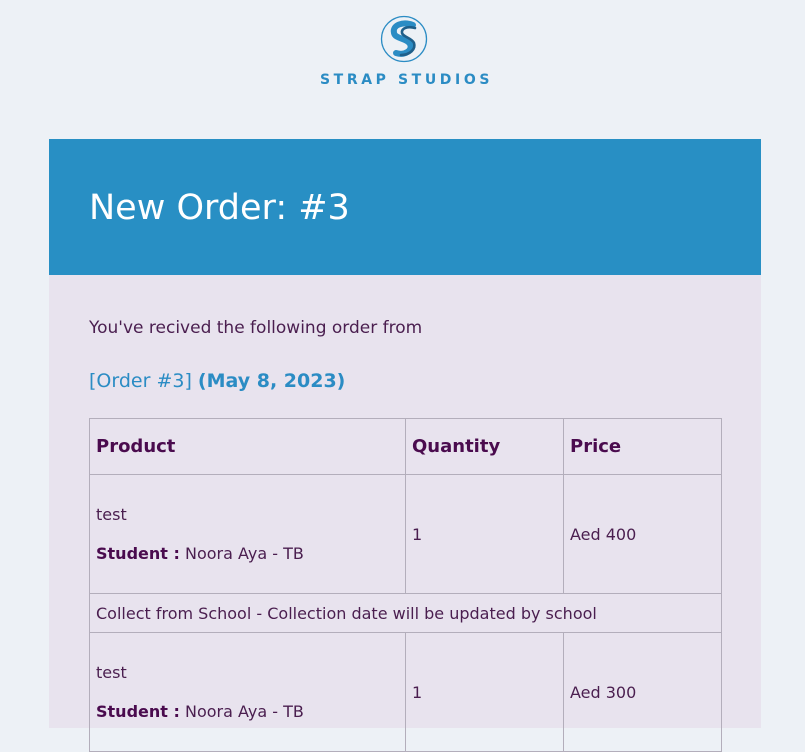 This screenshot has width=805, height=752. I want to click on order-link: [Order #3], so click(140, 381).